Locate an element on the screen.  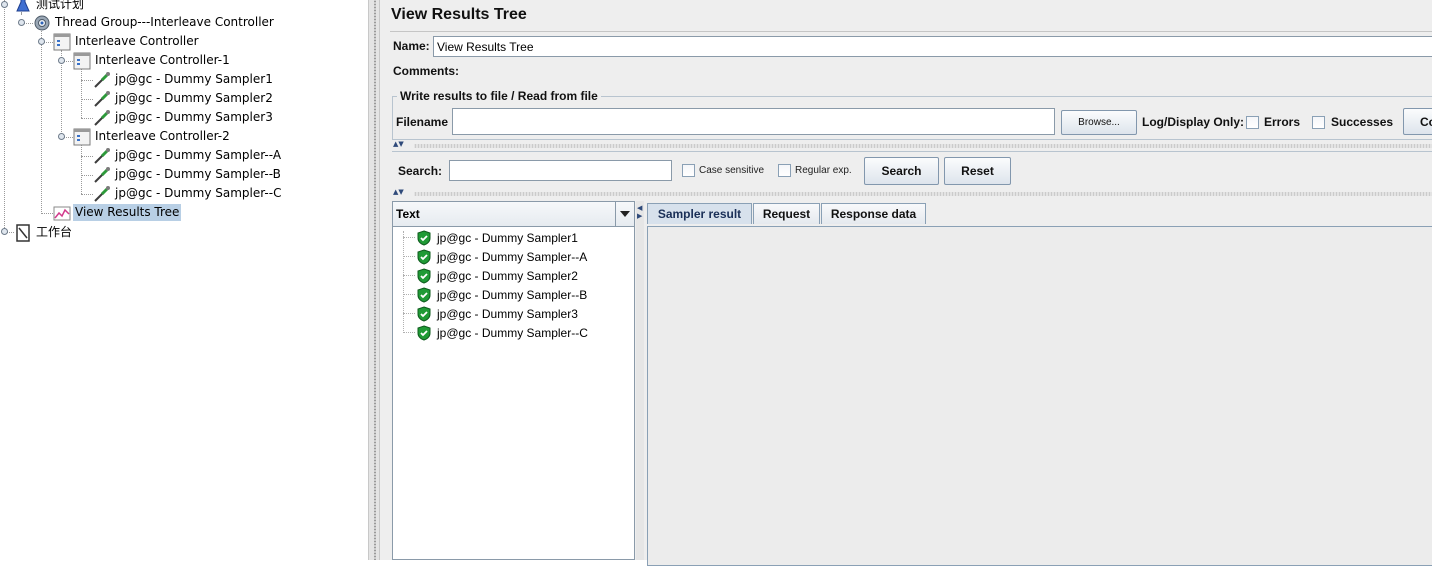
file-group-title: Write results to file / Read from file is located at coordinates (499, 96).